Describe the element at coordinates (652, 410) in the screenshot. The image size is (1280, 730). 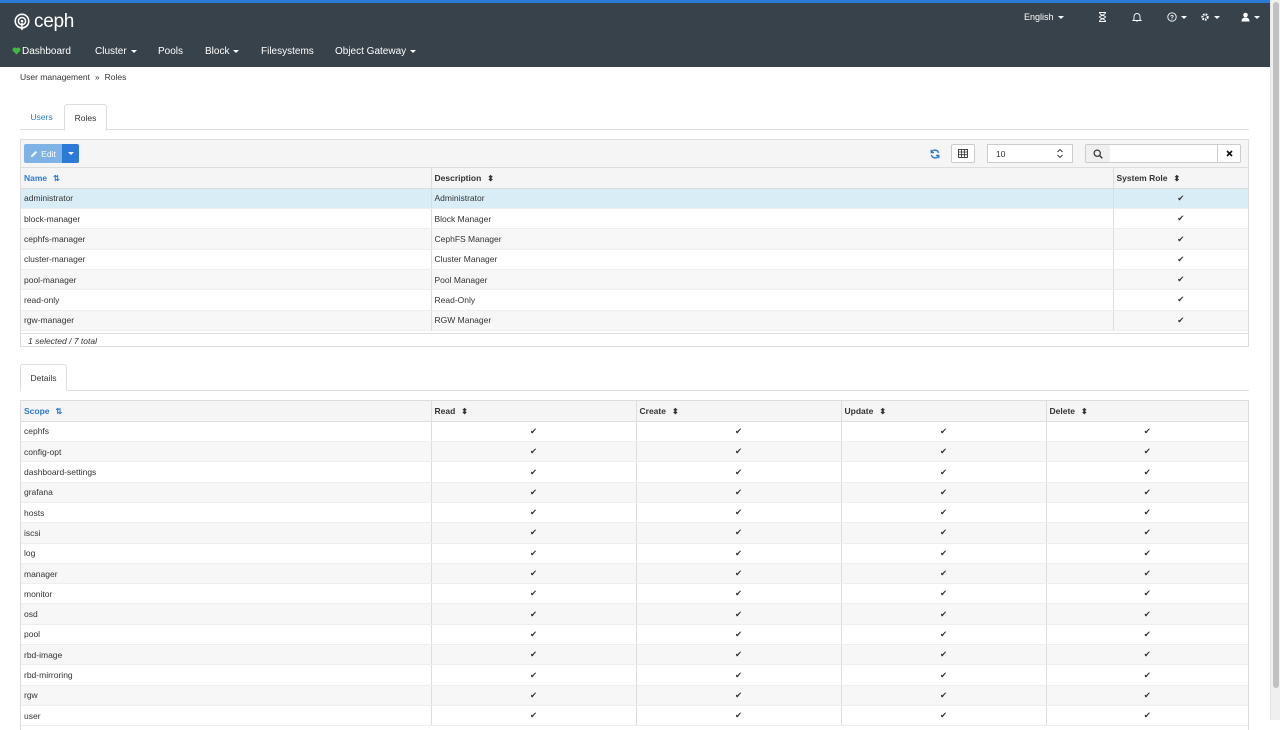
I see `column-create-label: Create` at that location.